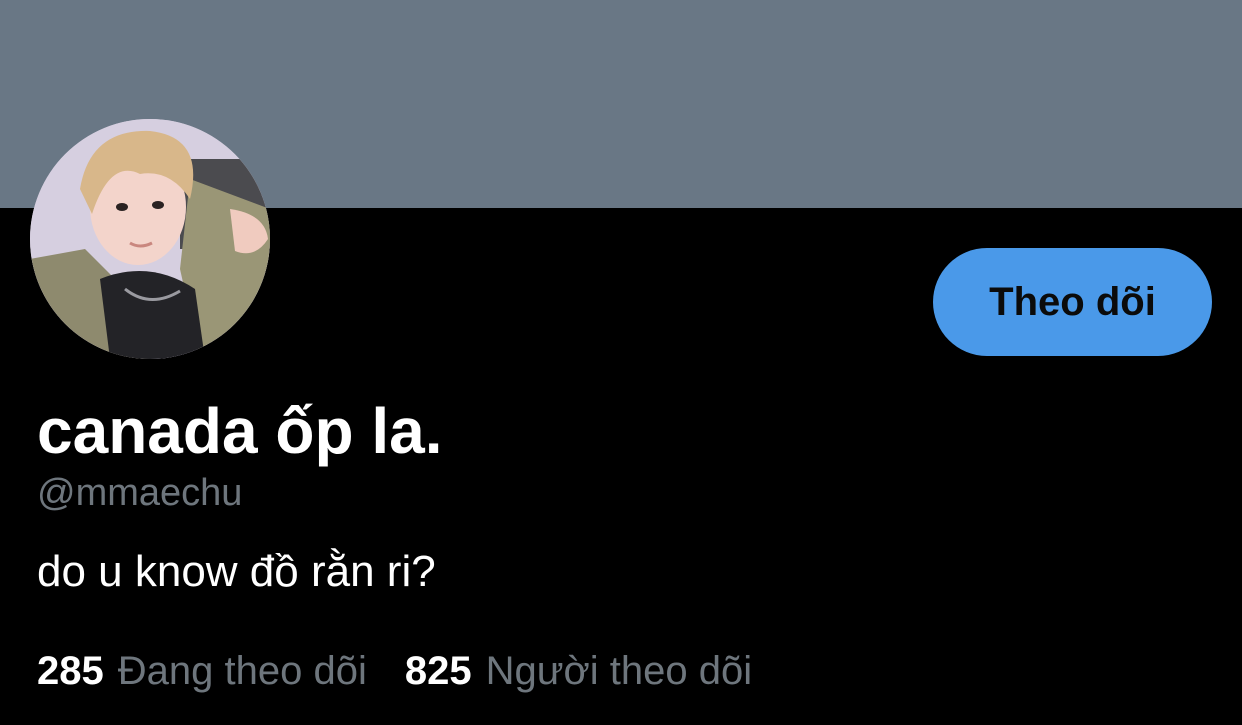 This screenshot has width=1242, height=725. I want to click on followers-count: 825, so click(438, 671).